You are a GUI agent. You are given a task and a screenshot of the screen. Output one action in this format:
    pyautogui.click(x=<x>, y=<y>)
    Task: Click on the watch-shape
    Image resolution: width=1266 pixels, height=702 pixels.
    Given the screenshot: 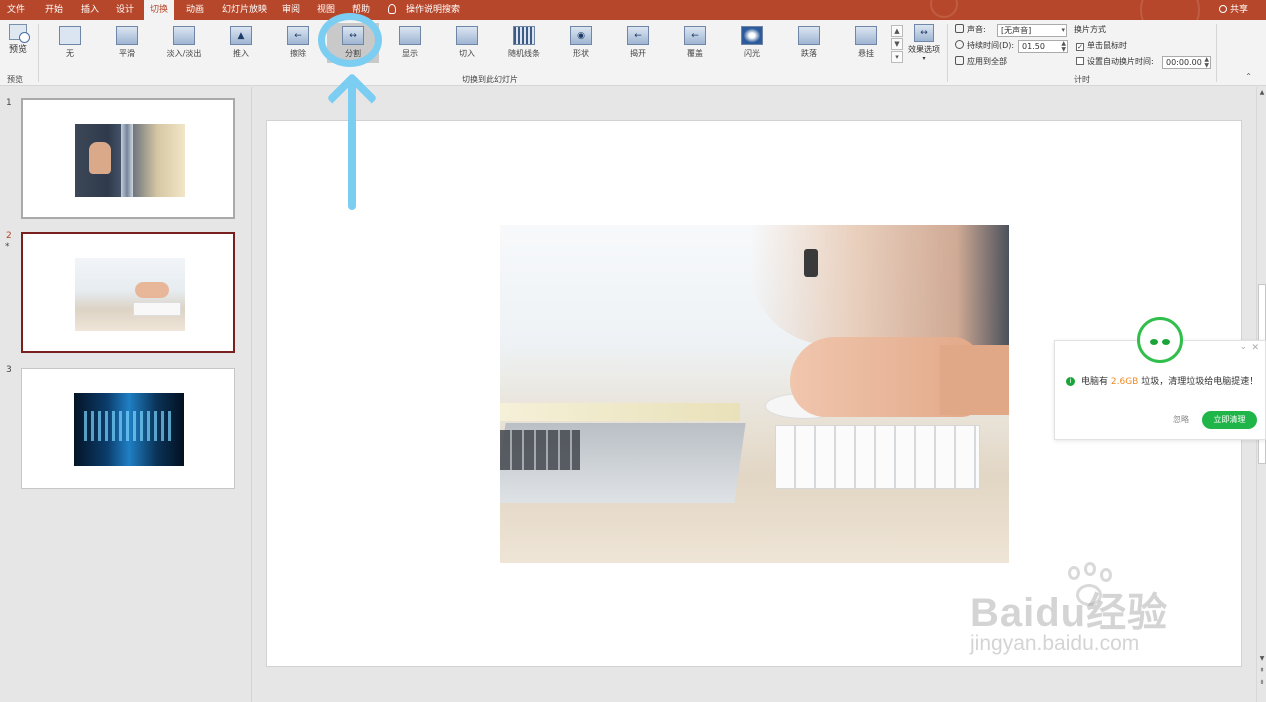 What is the action you would take?
    pyautogui.click(x=811, y=263)
    